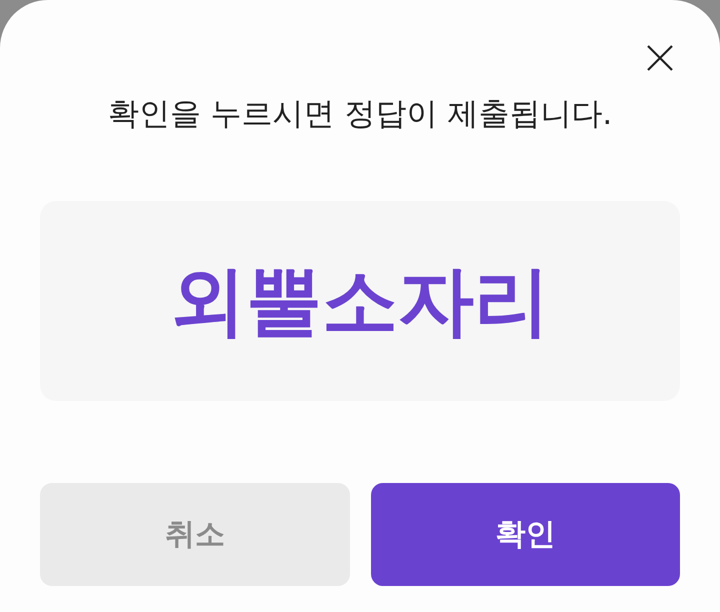 This screenshot has height=612, width=720. I want to click on close-icon, so click(660, 58).